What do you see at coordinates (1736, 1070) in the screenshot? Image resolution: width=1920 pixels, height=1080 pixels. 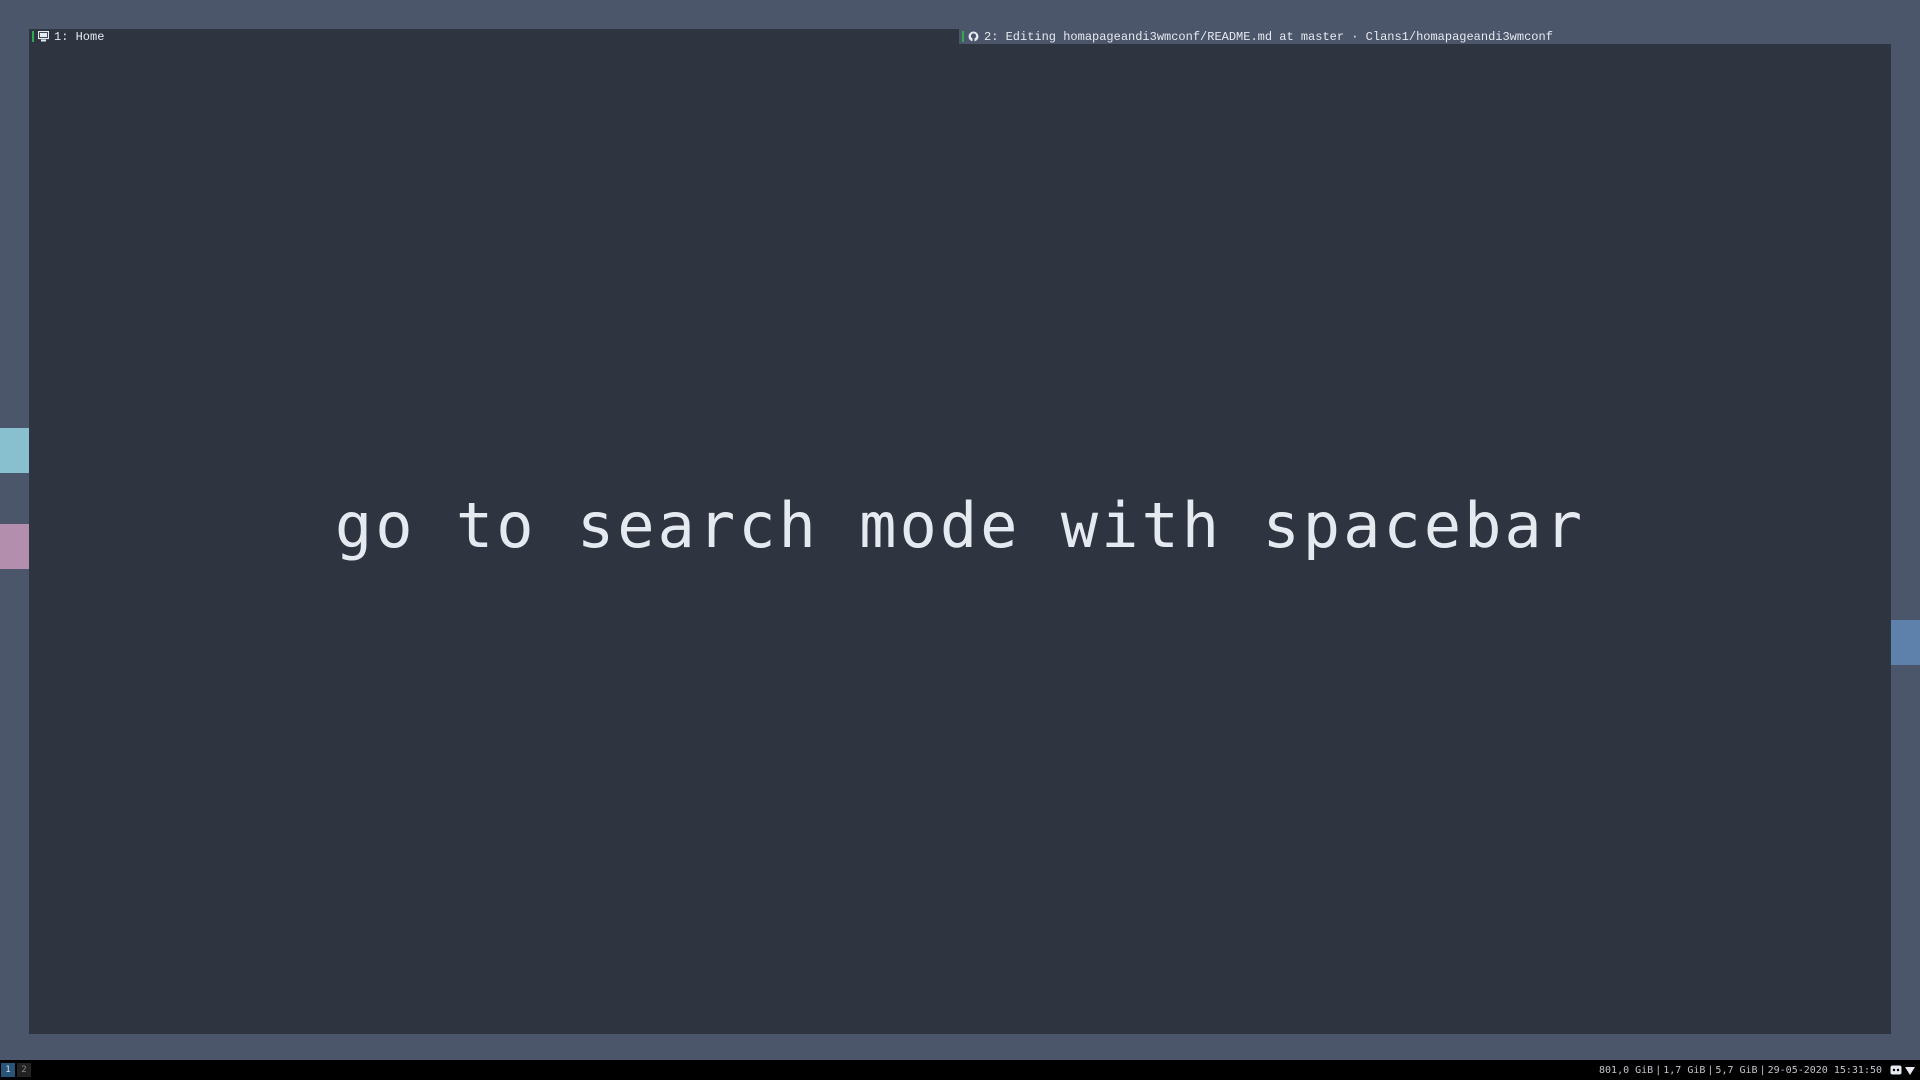 I see `memory-free: 5,7 GiB` at bounding box center [1736, 1070].